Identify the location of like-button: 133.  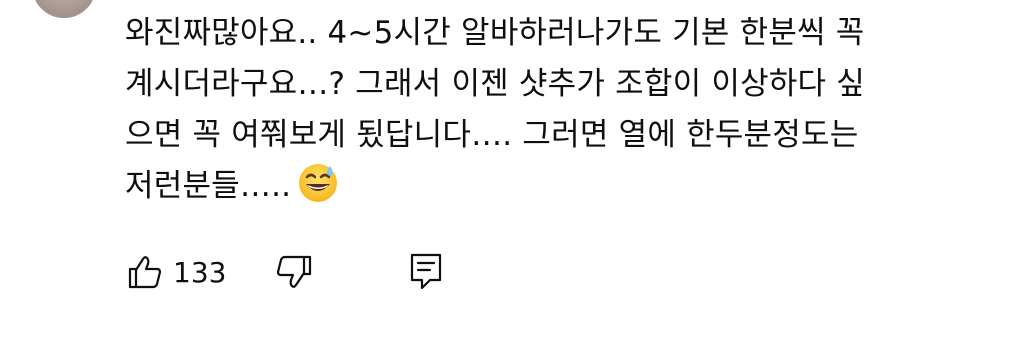
(176, 272).